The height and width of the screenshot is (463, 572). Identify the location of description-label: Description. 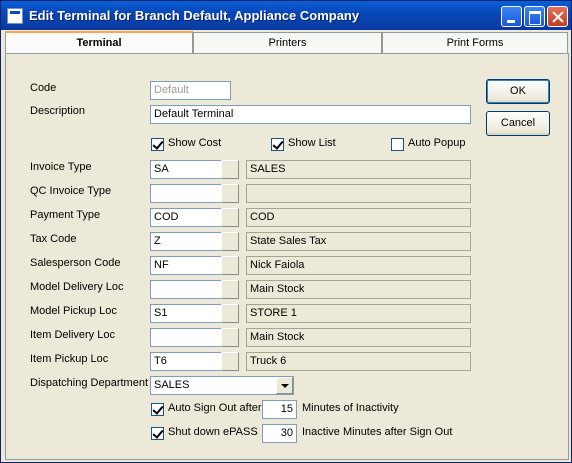
(58, 111).